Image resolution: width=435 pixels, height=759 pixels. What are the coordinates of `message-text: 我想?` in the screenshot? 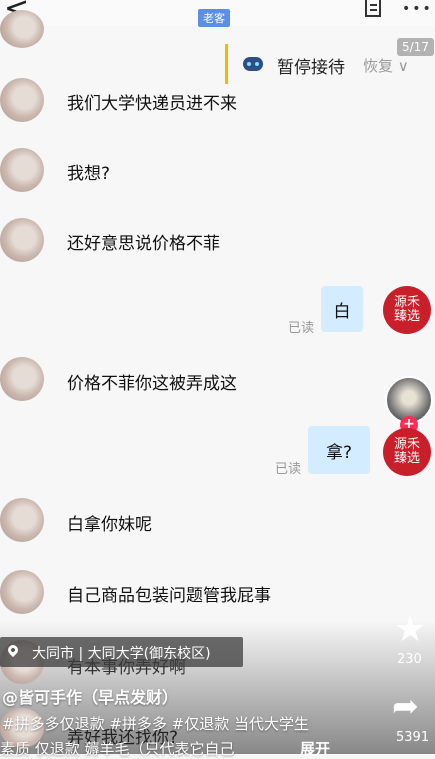 It's located at (89, 174).